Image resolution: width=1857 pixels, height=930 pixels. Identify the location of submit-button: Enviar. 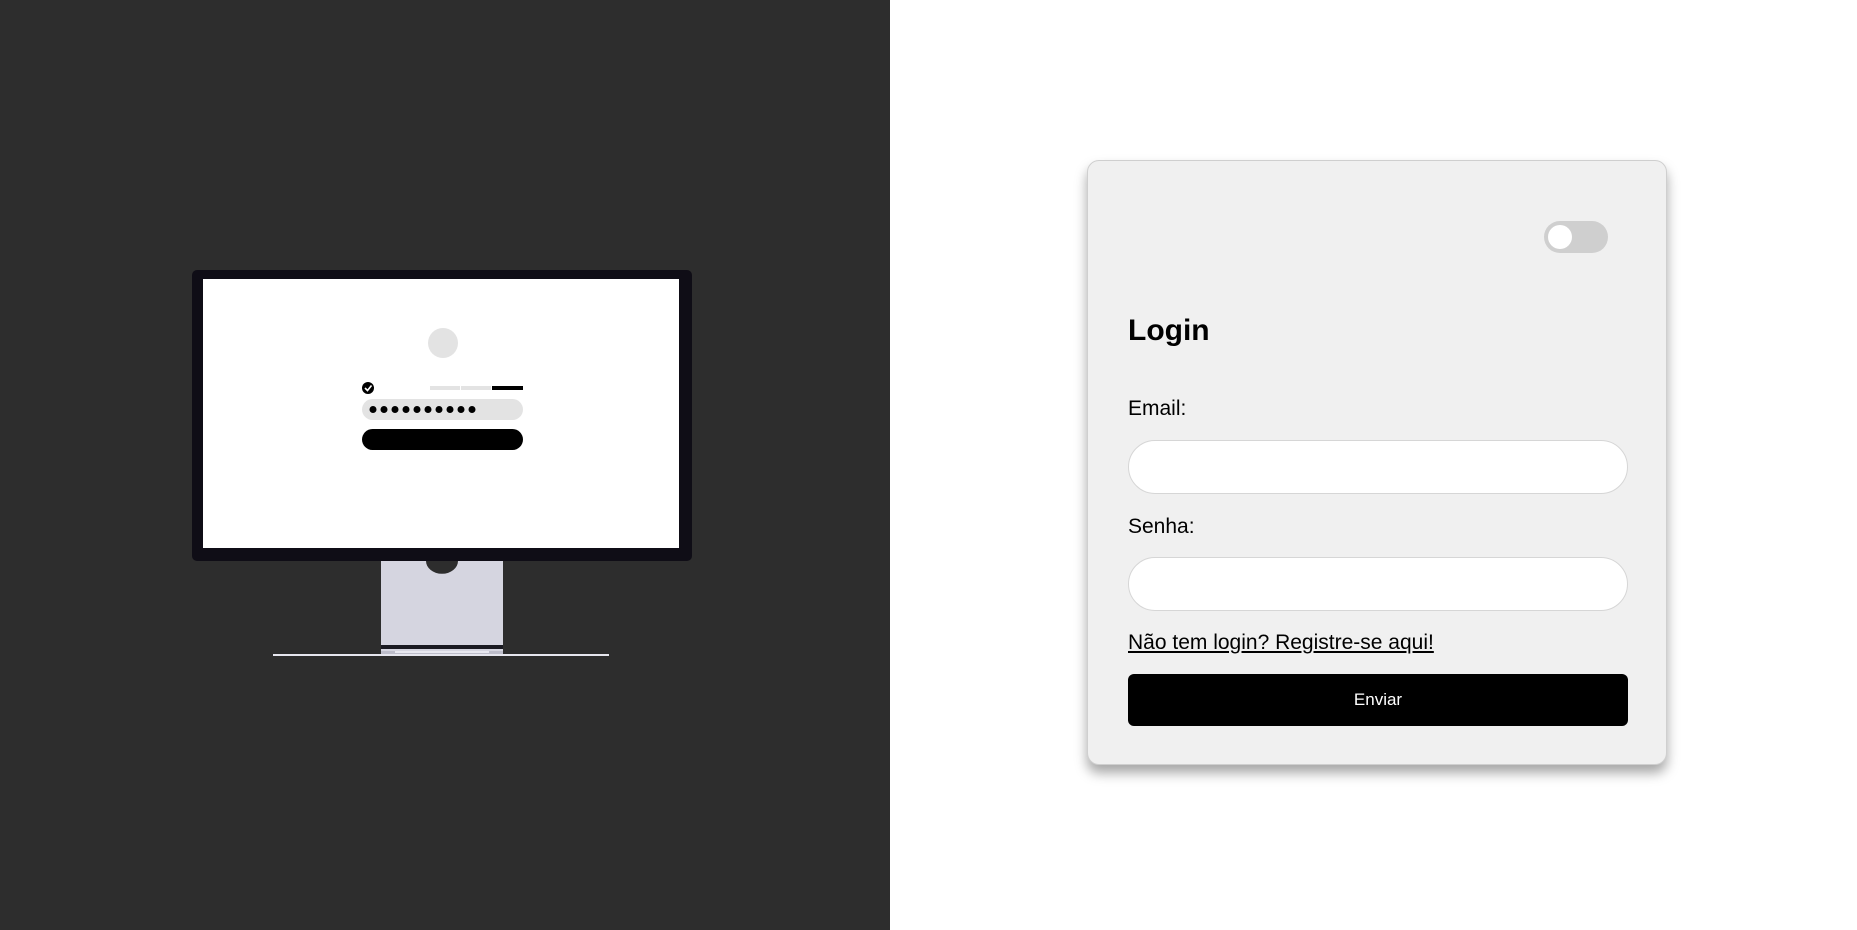
(1378, 700).